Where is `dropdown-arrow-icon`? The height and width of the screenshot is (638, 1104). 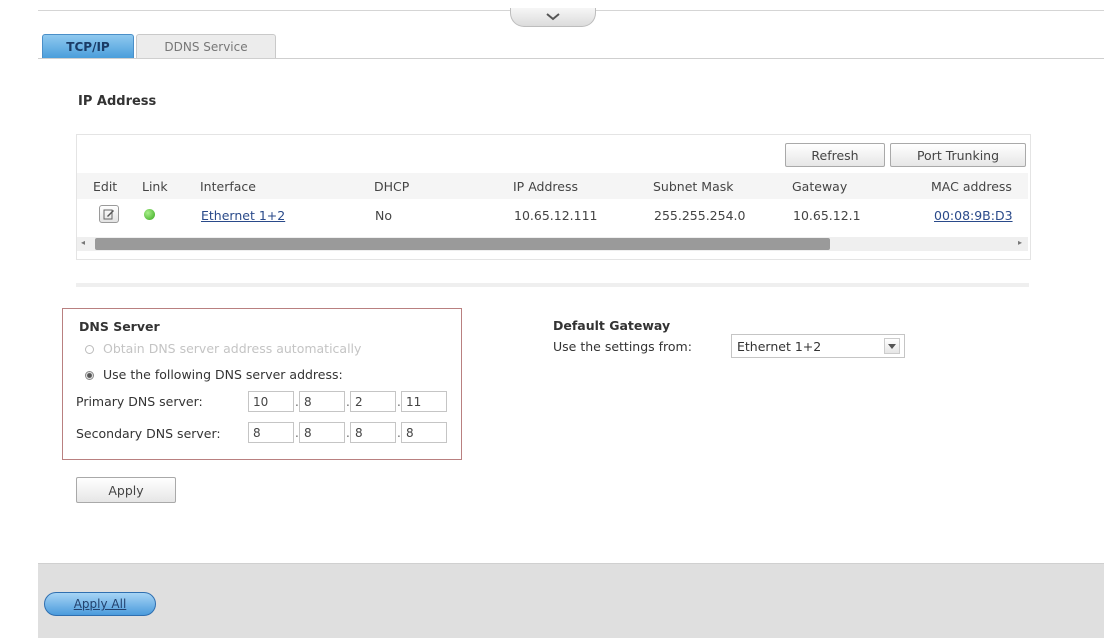
dropdown-arrow-icon is located at coordinates (892, 346).